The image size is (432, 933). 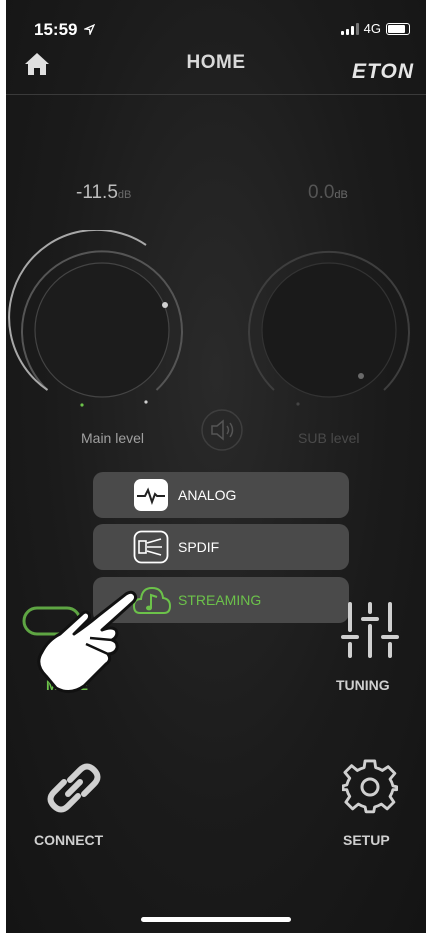 I want to click on source-streaming-label: STREAMING, so click(x=220, y=600).